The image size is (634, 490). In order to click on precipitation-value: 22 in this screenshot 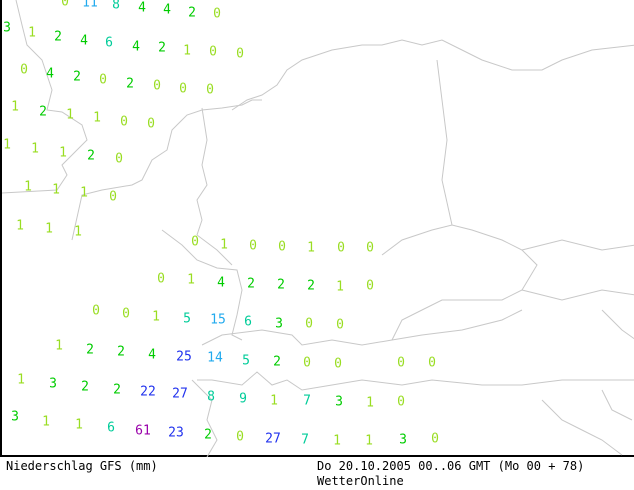, I will do `click(148, 392)`.